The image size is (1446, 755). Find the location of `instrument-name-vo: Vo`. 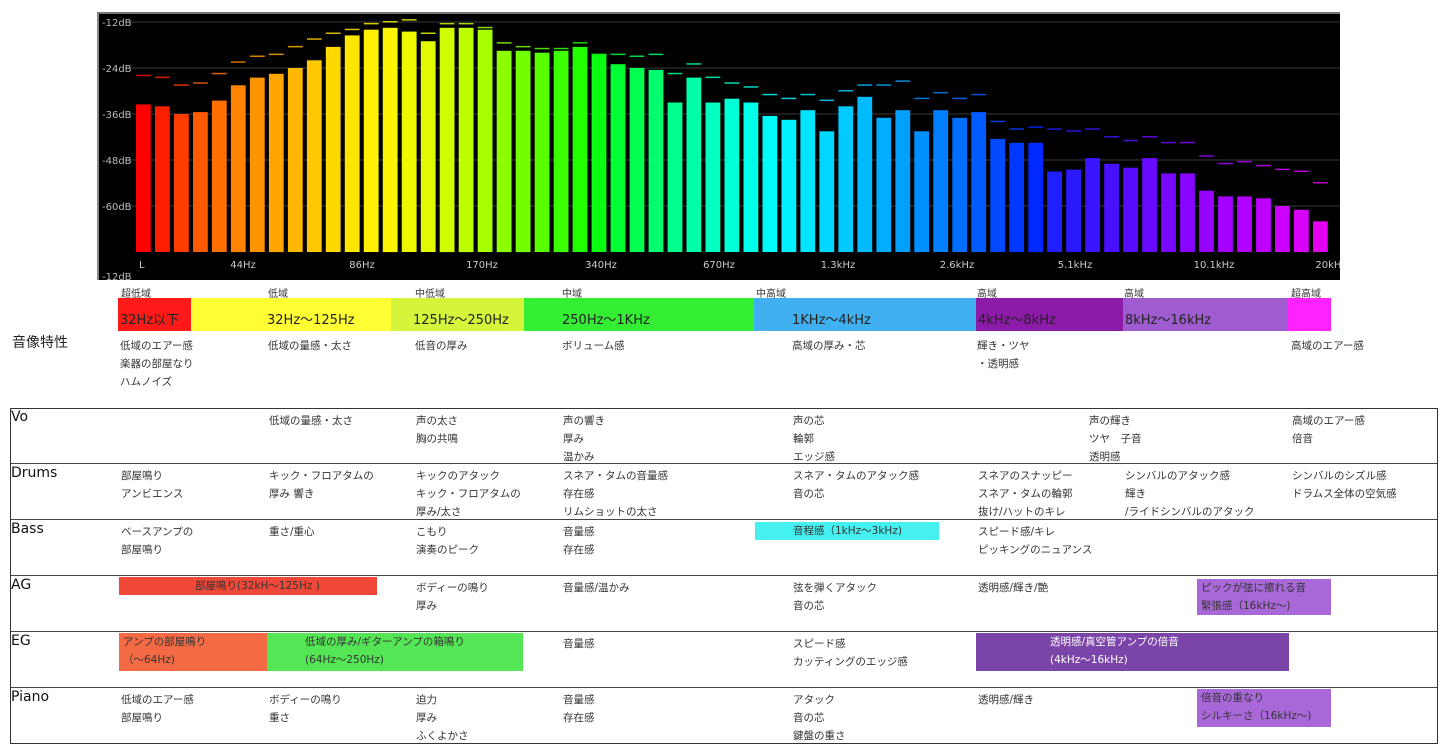

instrument-name-vo: Vo is located at coordinates (20, 417).